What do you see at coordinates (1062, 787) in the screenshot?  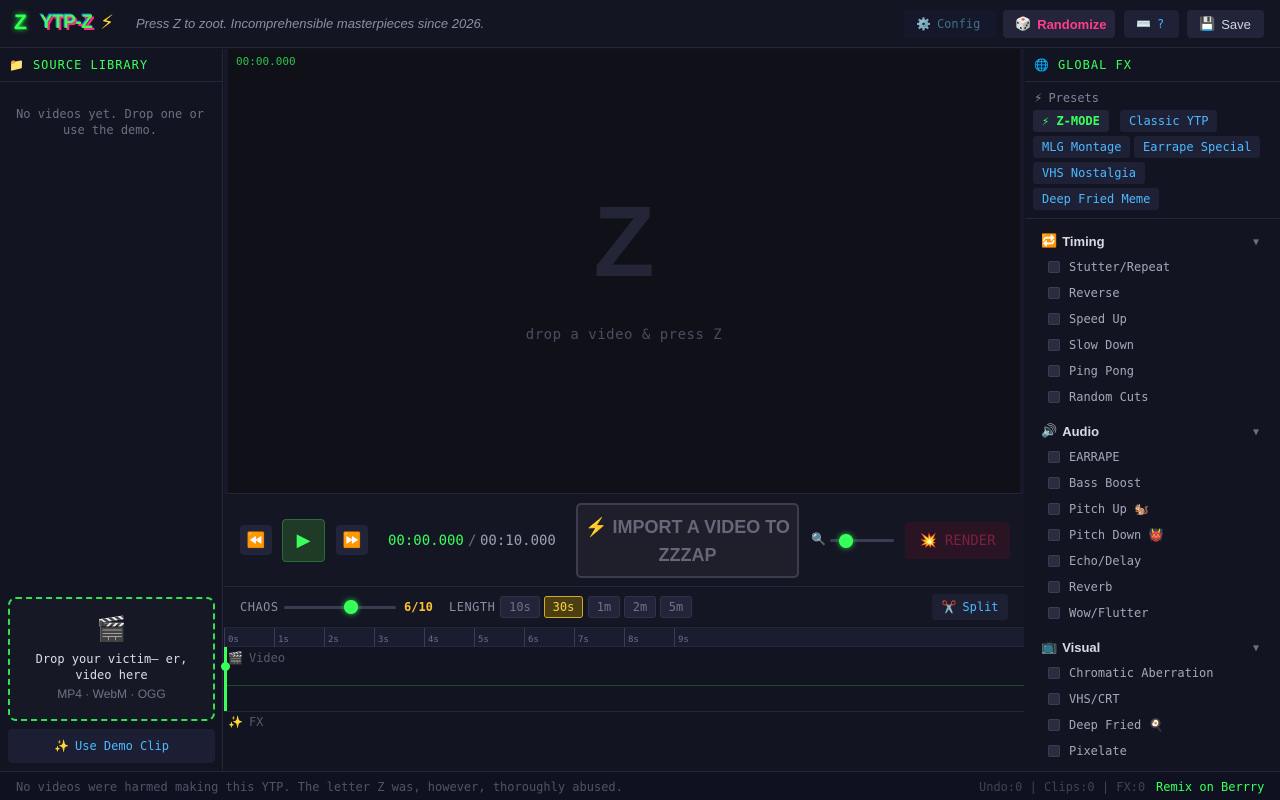 I see `status-counters: Undo:0 | Clips:0 | FX:0` at bounding box center [1062, 787].